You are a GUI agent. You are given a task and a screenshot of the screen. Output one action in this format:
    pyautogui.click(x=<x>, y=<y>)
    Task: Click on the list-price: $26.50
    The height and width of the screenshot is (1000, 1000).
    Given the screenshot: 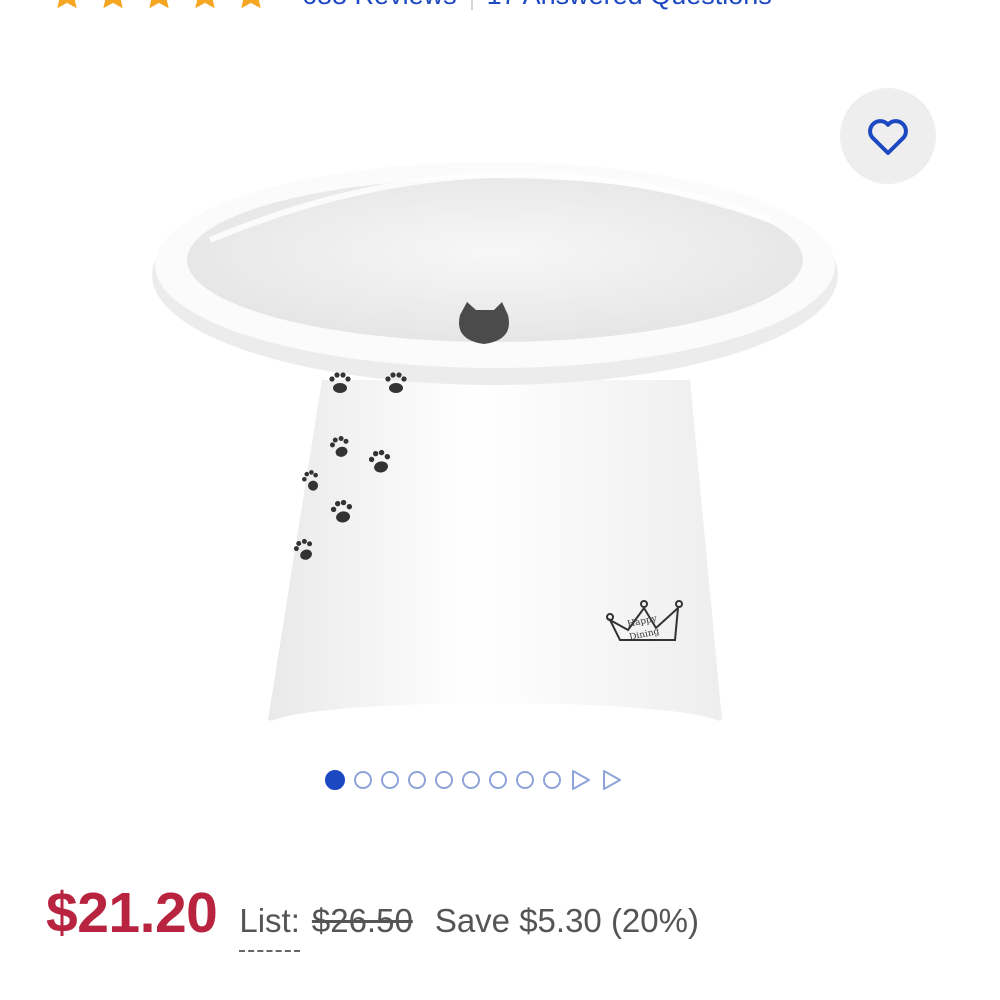 What is the action you would take?
    pyautogui.click(x=362, y=920)
    